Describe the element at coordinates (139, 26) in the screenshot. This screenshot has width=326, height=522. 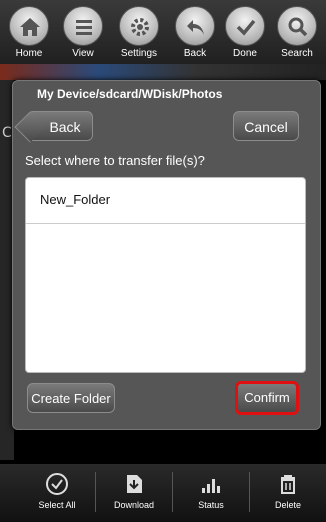
I see `gear-icon` at that location.